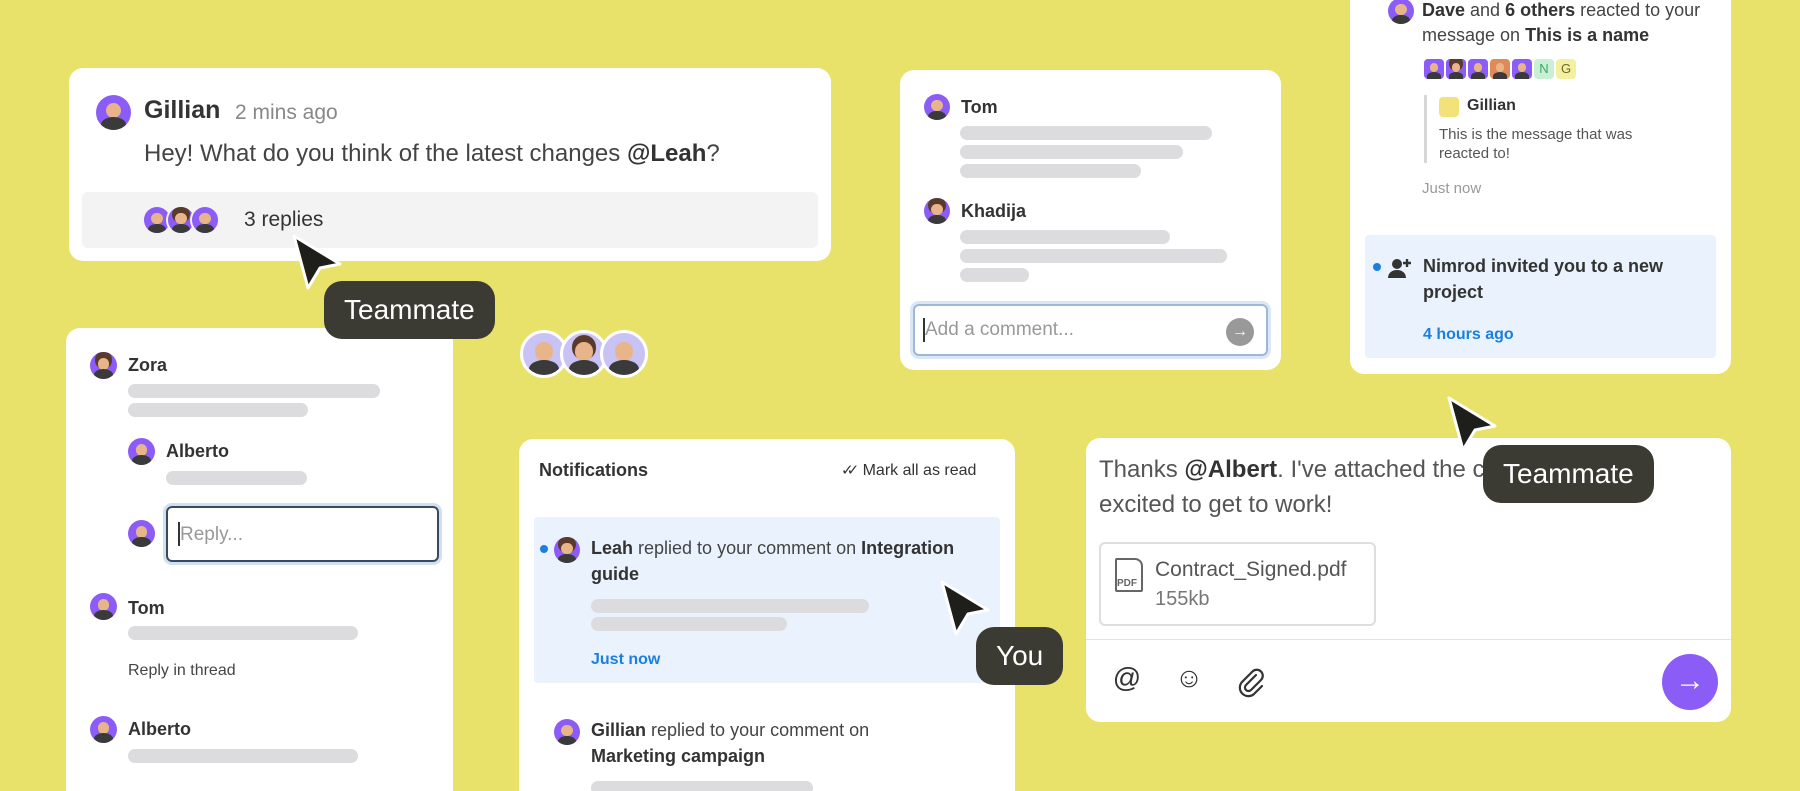 The height and width of the screenshot is (791, 1800). Describe the element at coordinates (1240, 332) in the screenshot. I see `send-icon: →` at that location.